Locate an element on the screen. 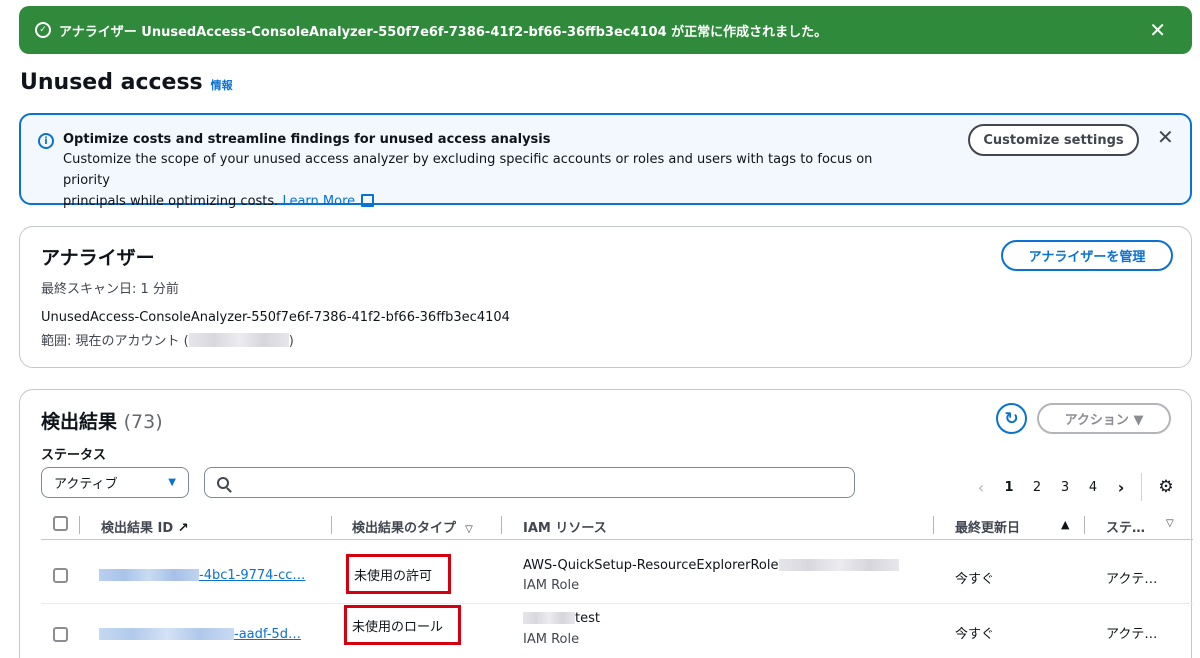  customize-settings-button: Customize settings is located at coordinates (1053, 140).